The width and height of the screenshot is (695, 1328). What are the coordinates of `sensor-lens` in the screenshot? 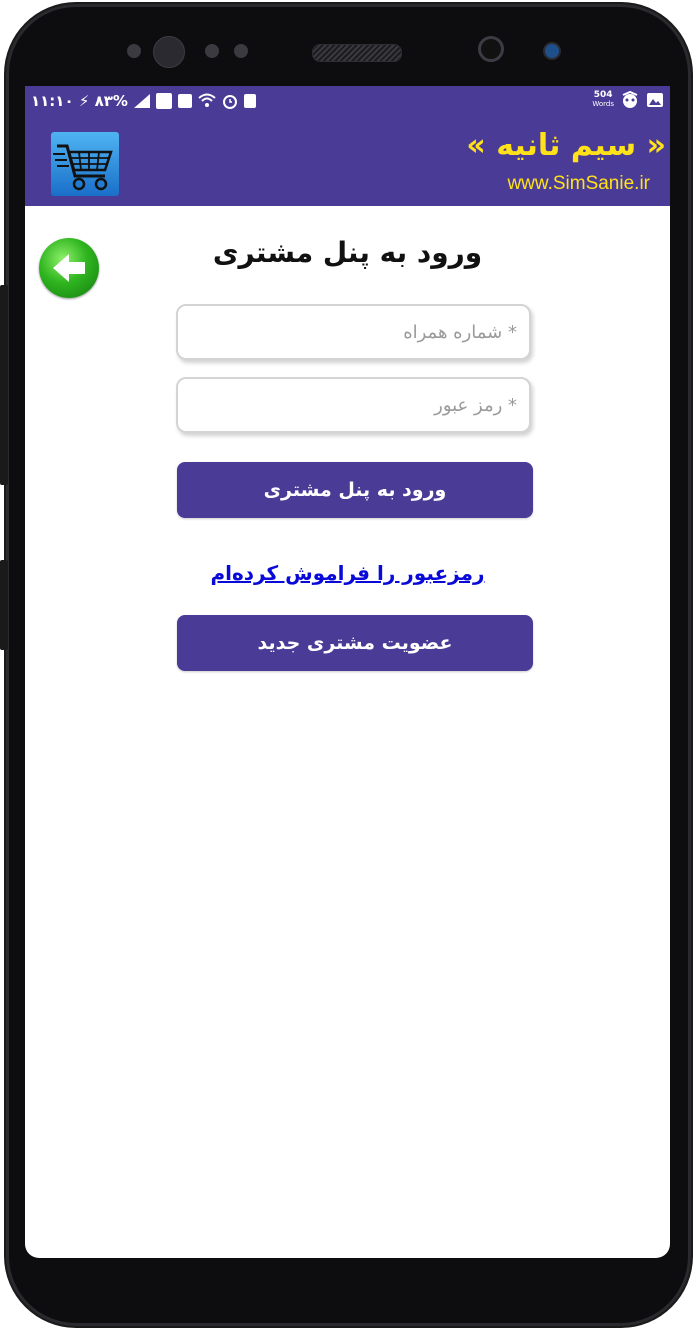 It's located at (169, 52).